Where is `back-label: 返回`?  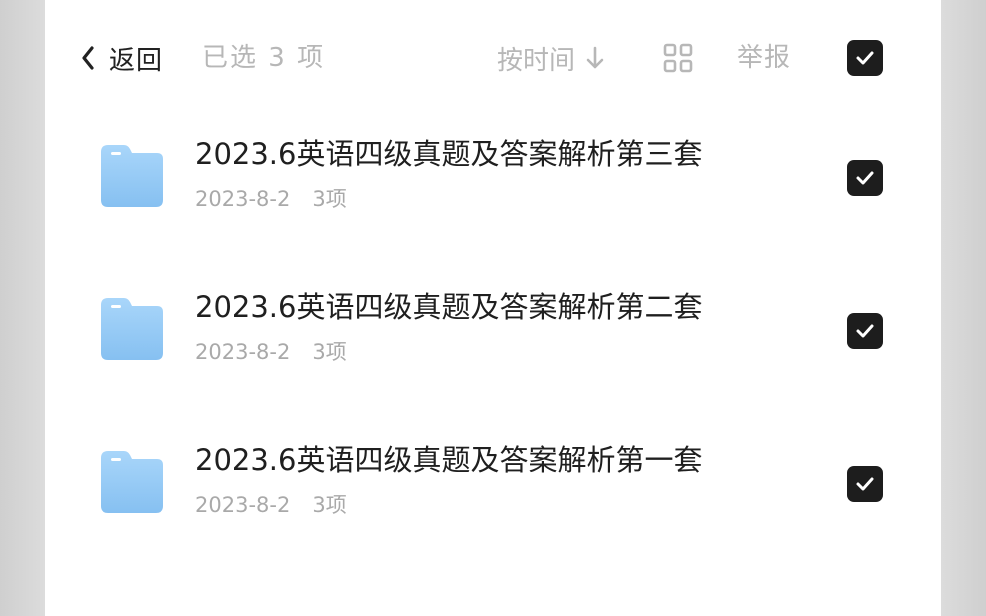 back-label: 返回 is located at coordinates (136, 60).